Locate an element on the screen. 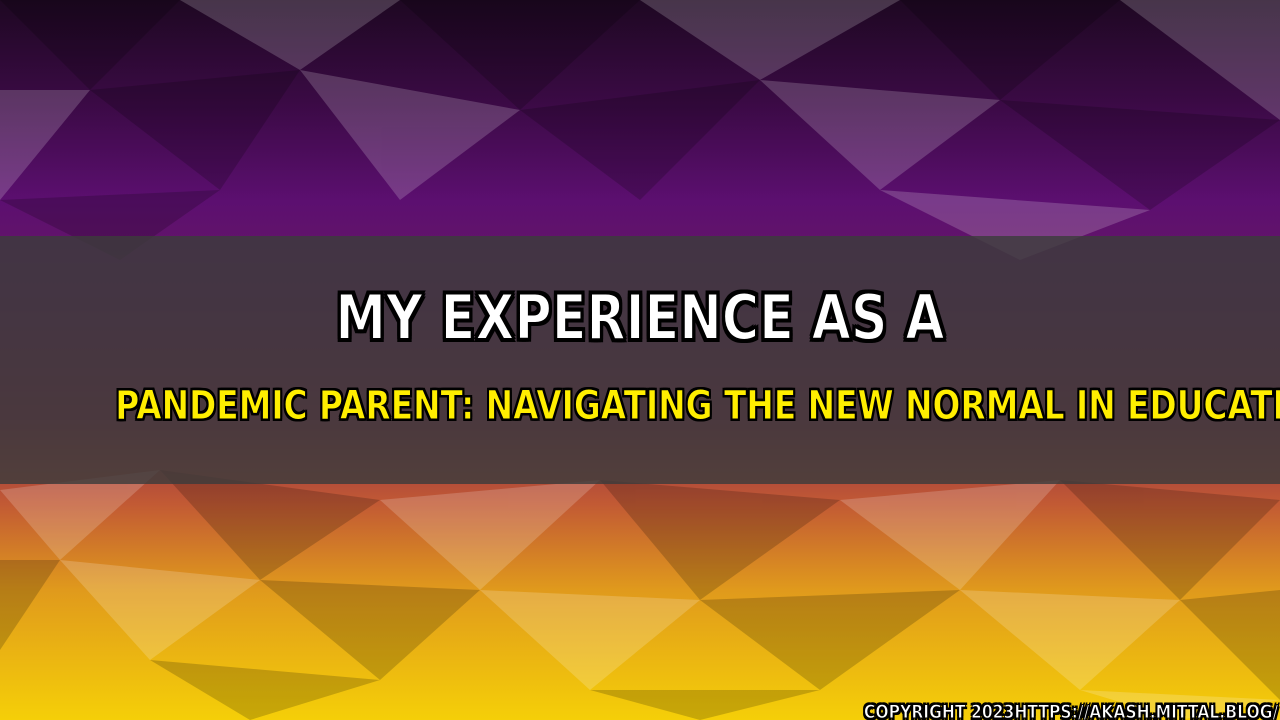 Image resolution: width=1280 pixels, height=720 pixels. title-line-1: MY EXPERIENCE AS A is located at coordinates (640, 317).